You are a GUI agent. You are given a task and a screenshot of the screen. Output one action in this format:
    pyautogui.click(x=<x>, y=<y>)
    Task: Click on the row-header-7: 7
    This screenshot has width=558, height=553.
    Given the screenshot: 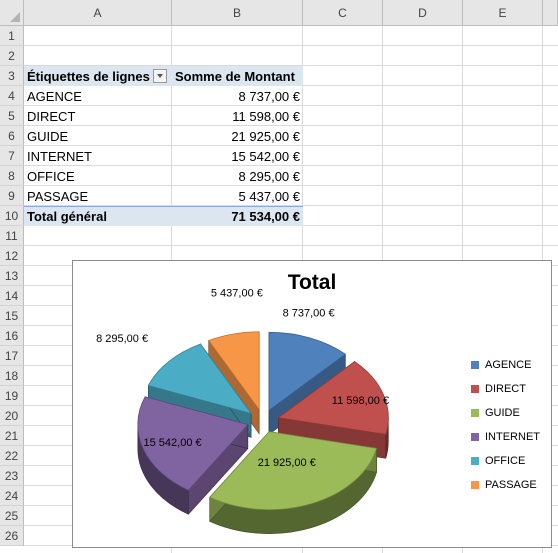 What is the action you would take?
    pyautogui.click(x=12, y=156)
    